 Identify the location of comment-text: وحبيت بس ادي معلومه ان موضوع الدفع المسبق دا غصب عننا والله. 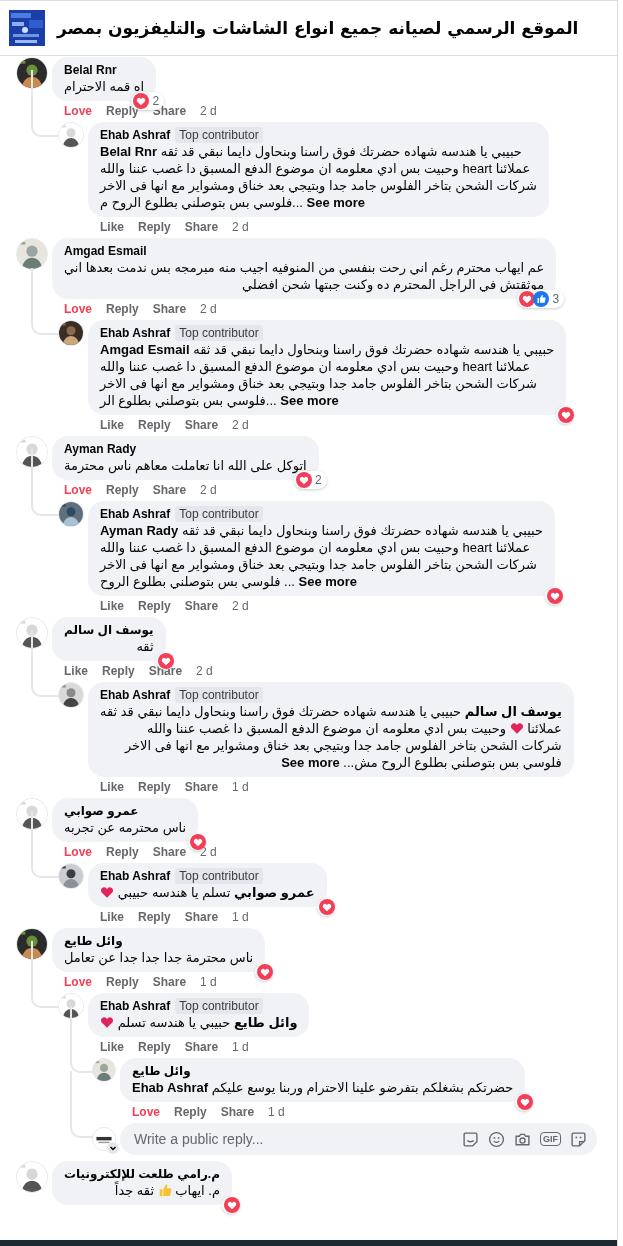
(326, 728).